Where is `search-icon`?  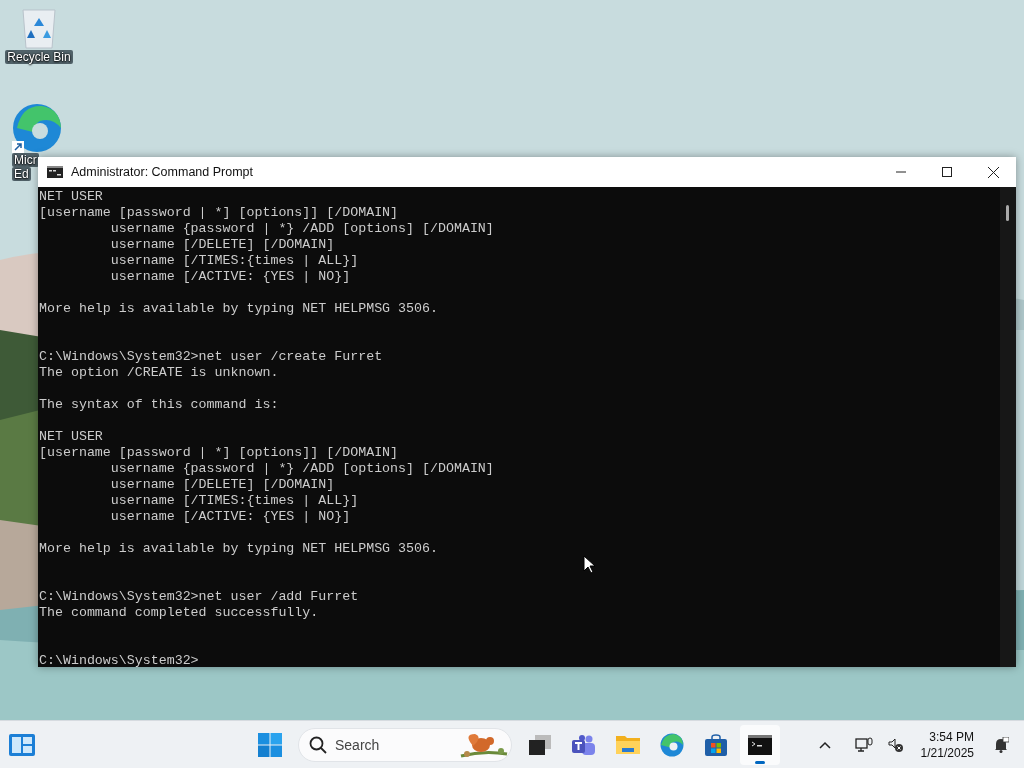 search-icon is located at coordinates (318, 745).